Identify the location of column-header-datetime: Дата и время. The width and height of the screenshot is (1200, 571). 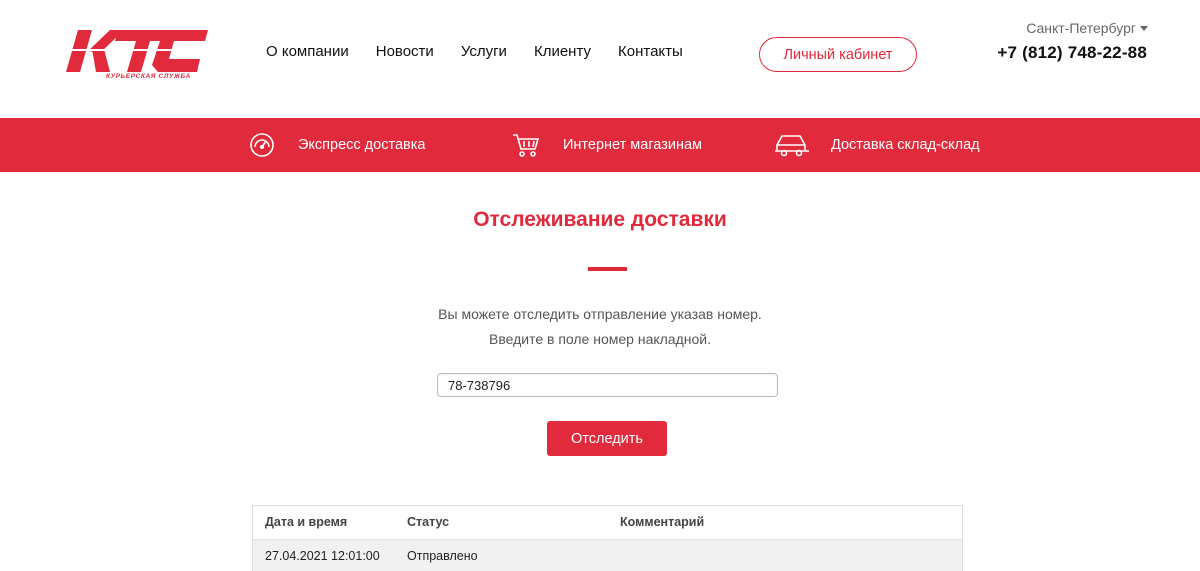
(306, 522).